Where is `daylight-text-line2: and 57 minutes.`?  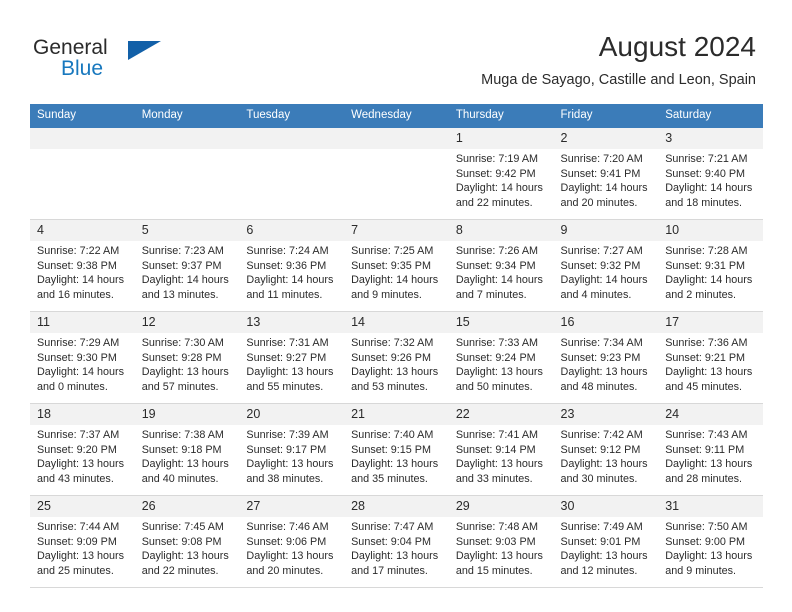
daylight-text-line2: and 57 minutes. is located at coordinates (180, 386).